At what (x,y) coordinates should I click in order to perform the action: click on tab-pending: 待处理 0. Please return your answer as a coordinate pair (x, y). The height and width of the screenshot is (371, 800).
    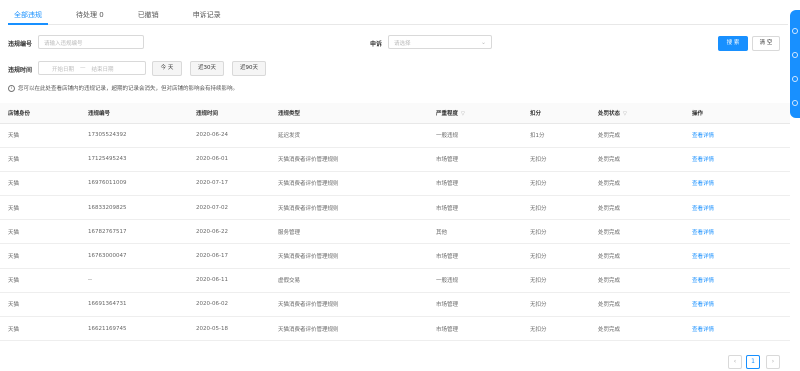
    Looking at the image, I should click on (90, 14).